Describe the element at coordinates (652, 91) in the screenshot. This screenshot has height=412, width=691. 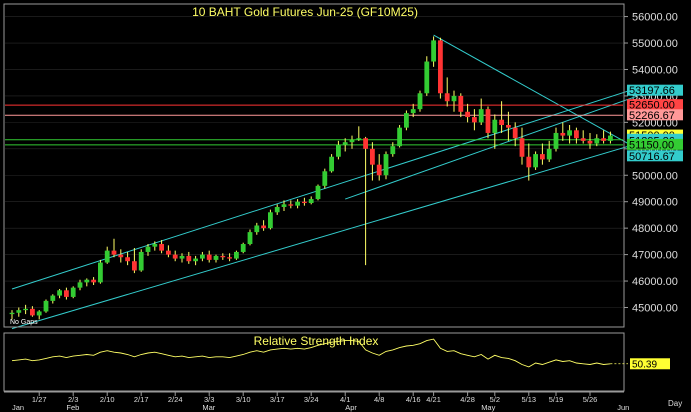
I see `price-badge-text: 53197.66` at that location.